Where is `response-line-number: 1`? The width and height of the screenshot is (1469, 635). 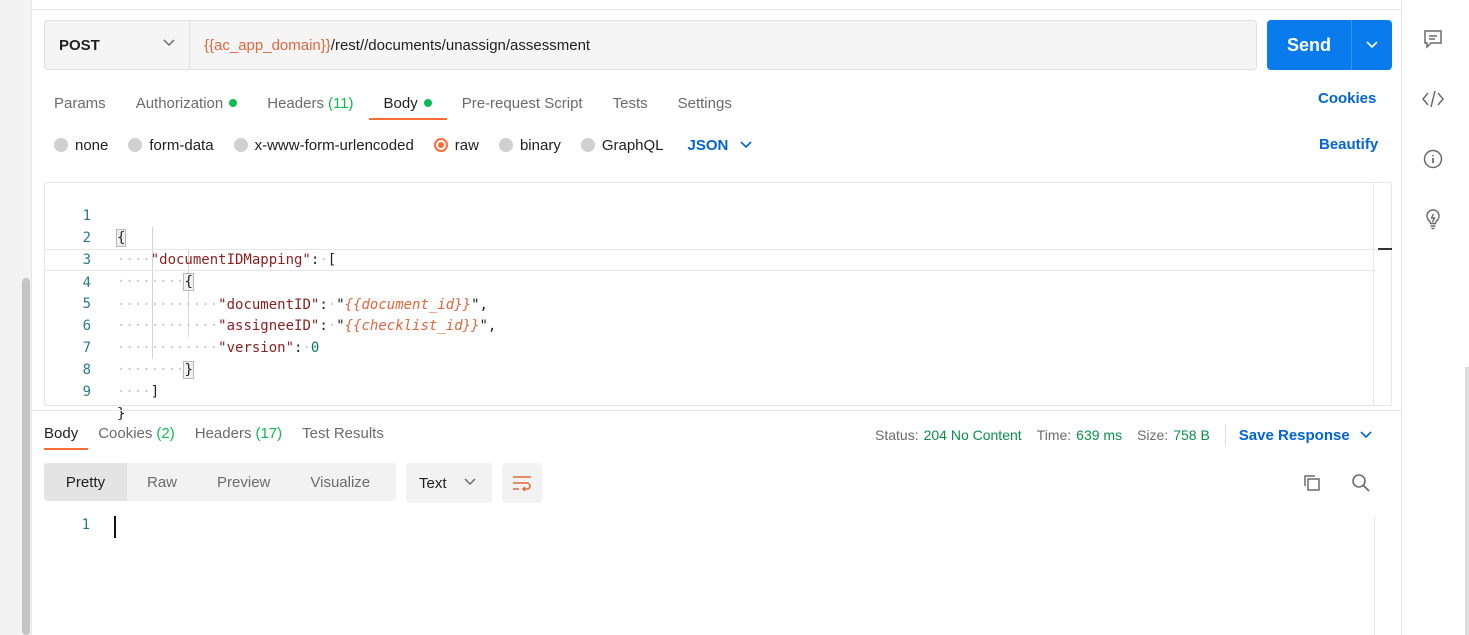
response-line-number: 1 is located at coordinates (85, 525).